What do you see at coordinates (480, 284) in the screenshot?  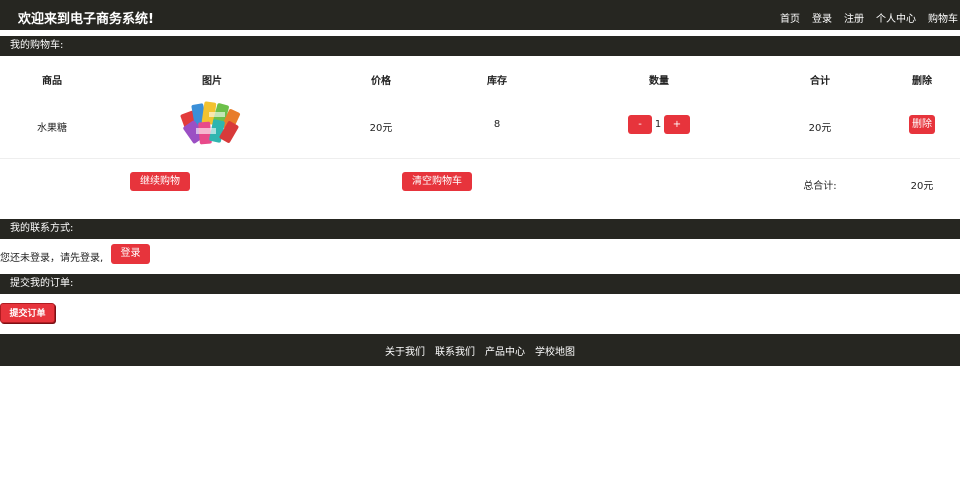 I see `order-section-title: 提交我的订单:` at bounding box center [480, 284].